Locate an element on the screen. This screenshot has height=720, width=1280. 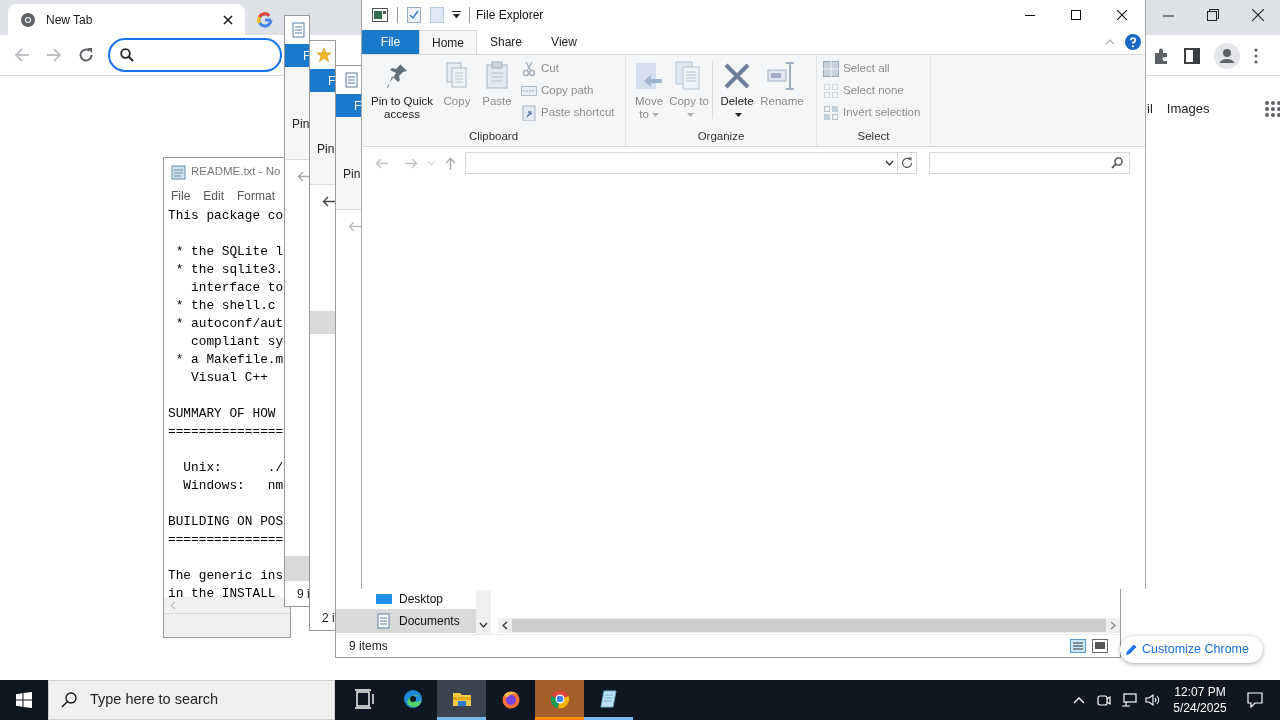
header-link: il is located at coordinates (1150, 109).